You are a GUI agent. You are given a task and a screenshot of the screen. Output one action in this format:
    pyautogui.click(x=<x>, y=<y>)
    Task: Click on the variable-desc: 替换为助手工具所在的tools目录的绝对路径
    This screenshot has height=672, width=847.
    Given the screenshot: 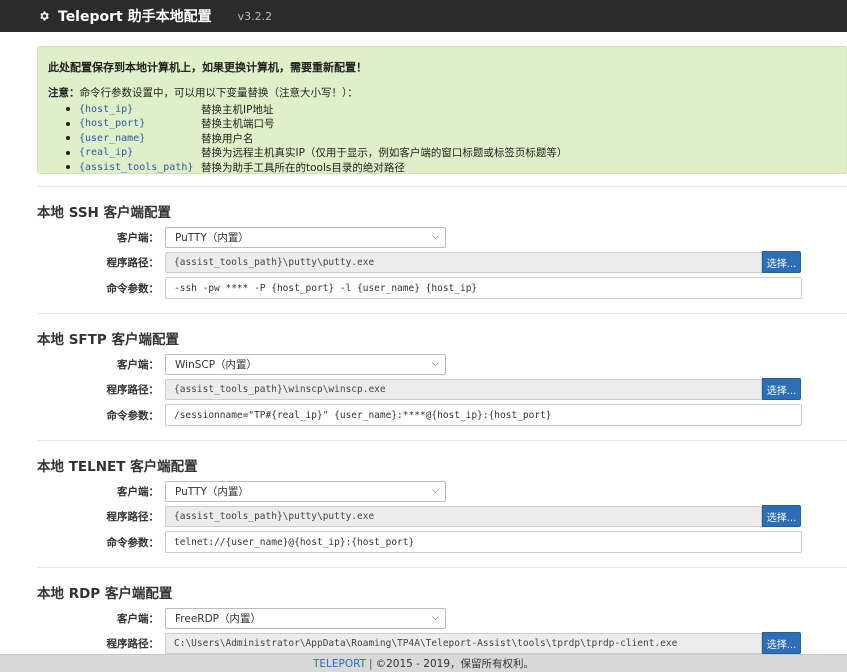 What is the action you would take?
    pyautogui.click(x=303, y=167)
    